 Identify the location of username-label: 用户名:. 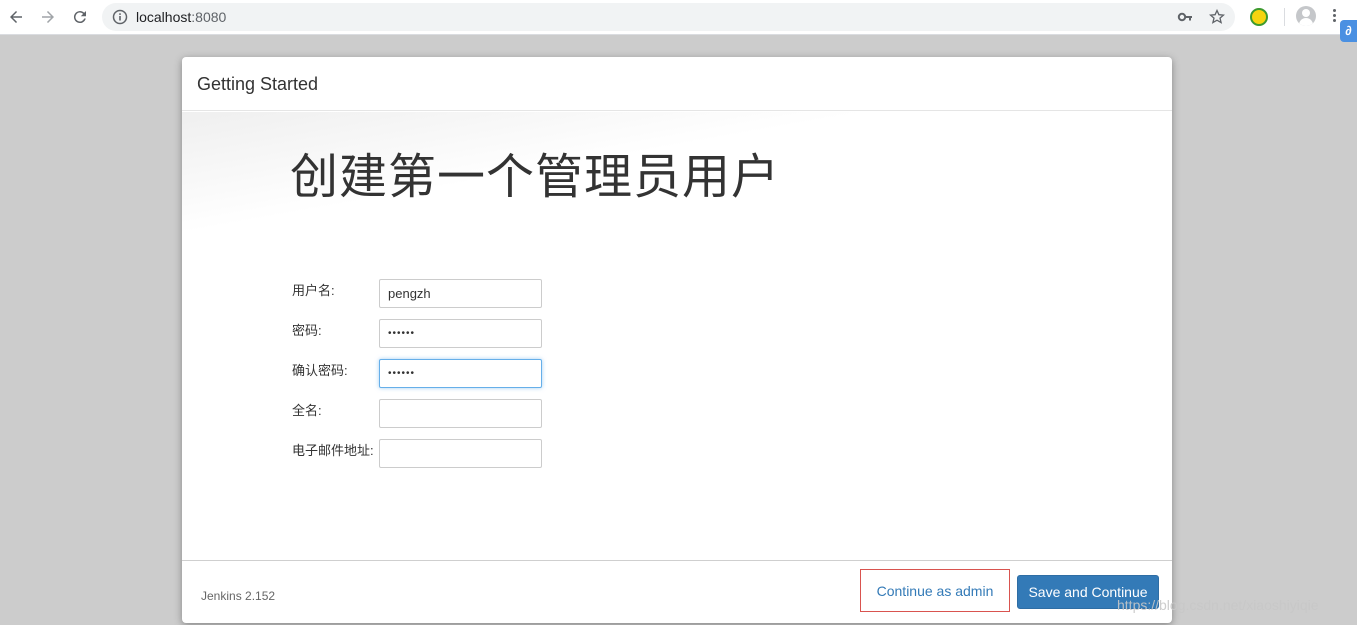
(313, 290).